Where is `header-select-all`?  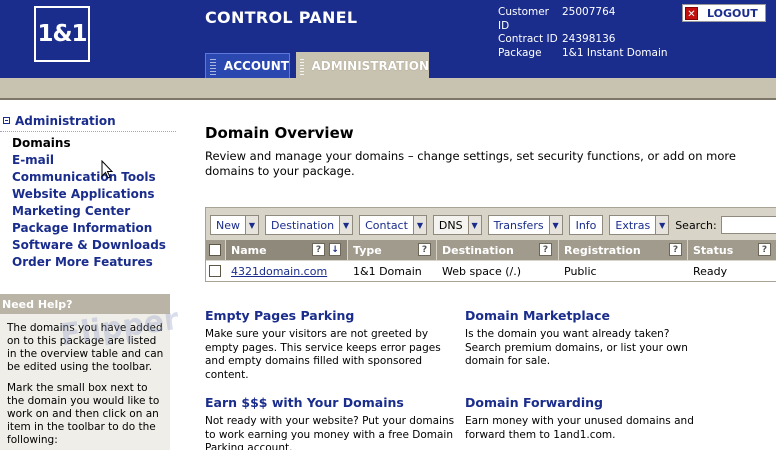 header-select-all is located at coordinates (216, 250).